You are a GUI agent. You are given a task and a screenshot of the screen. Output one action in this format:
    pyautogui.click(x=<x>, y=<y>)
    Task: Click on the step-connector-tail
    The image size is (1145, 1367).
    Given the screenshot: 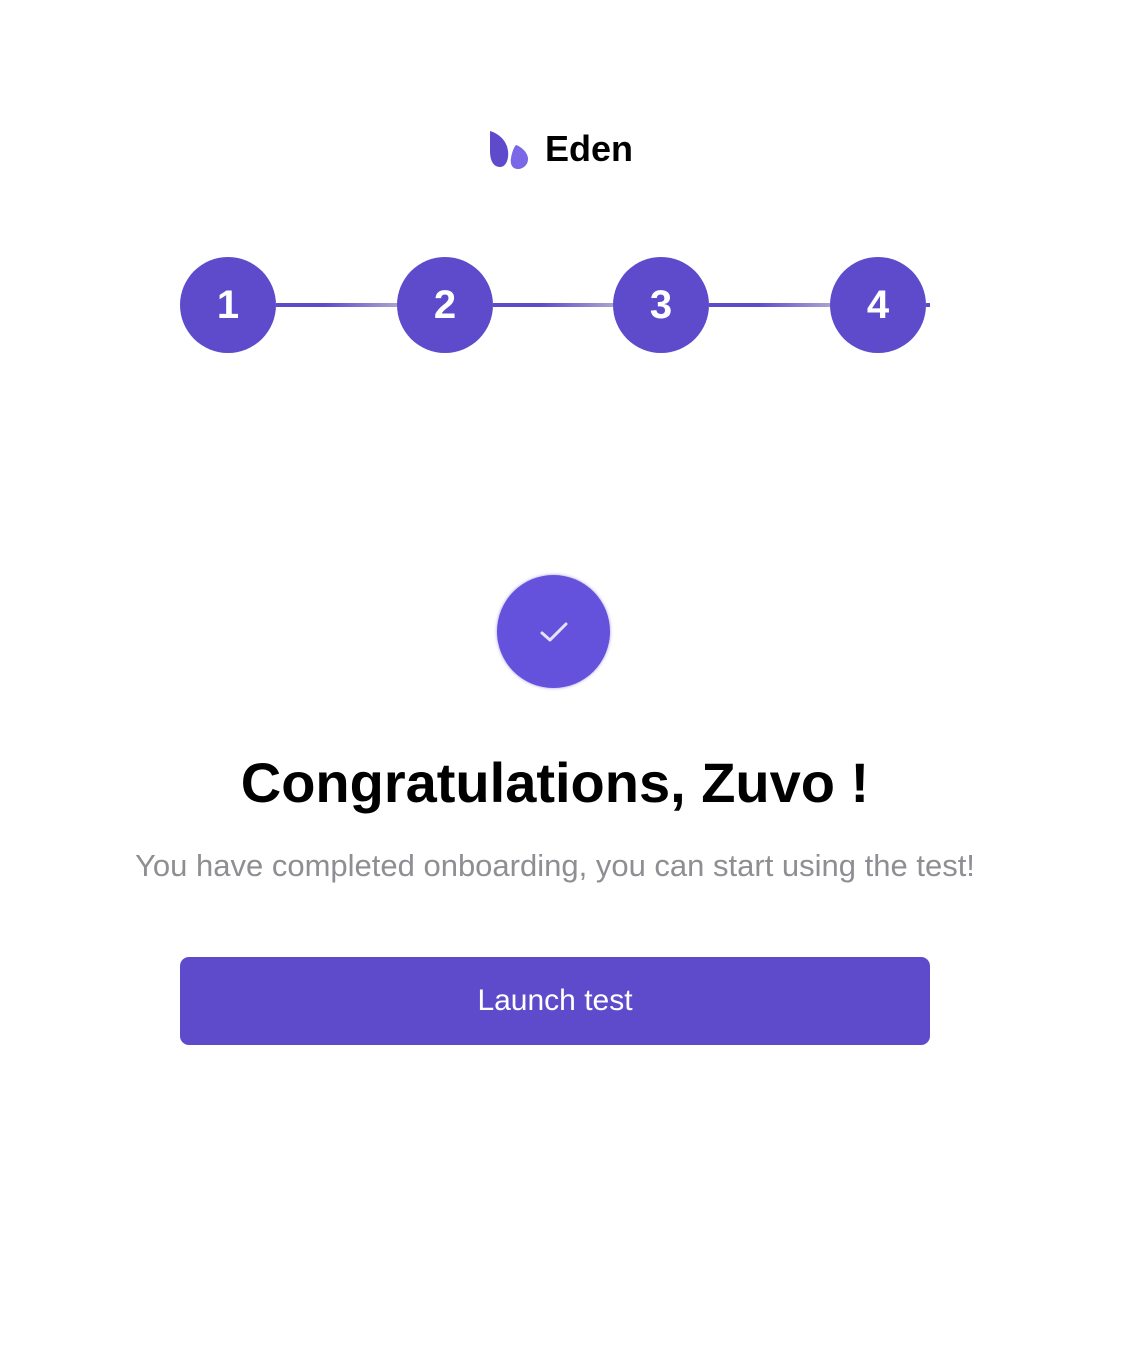 What is the action you would take?
    pyautogui.click(x=928, y=305)
    